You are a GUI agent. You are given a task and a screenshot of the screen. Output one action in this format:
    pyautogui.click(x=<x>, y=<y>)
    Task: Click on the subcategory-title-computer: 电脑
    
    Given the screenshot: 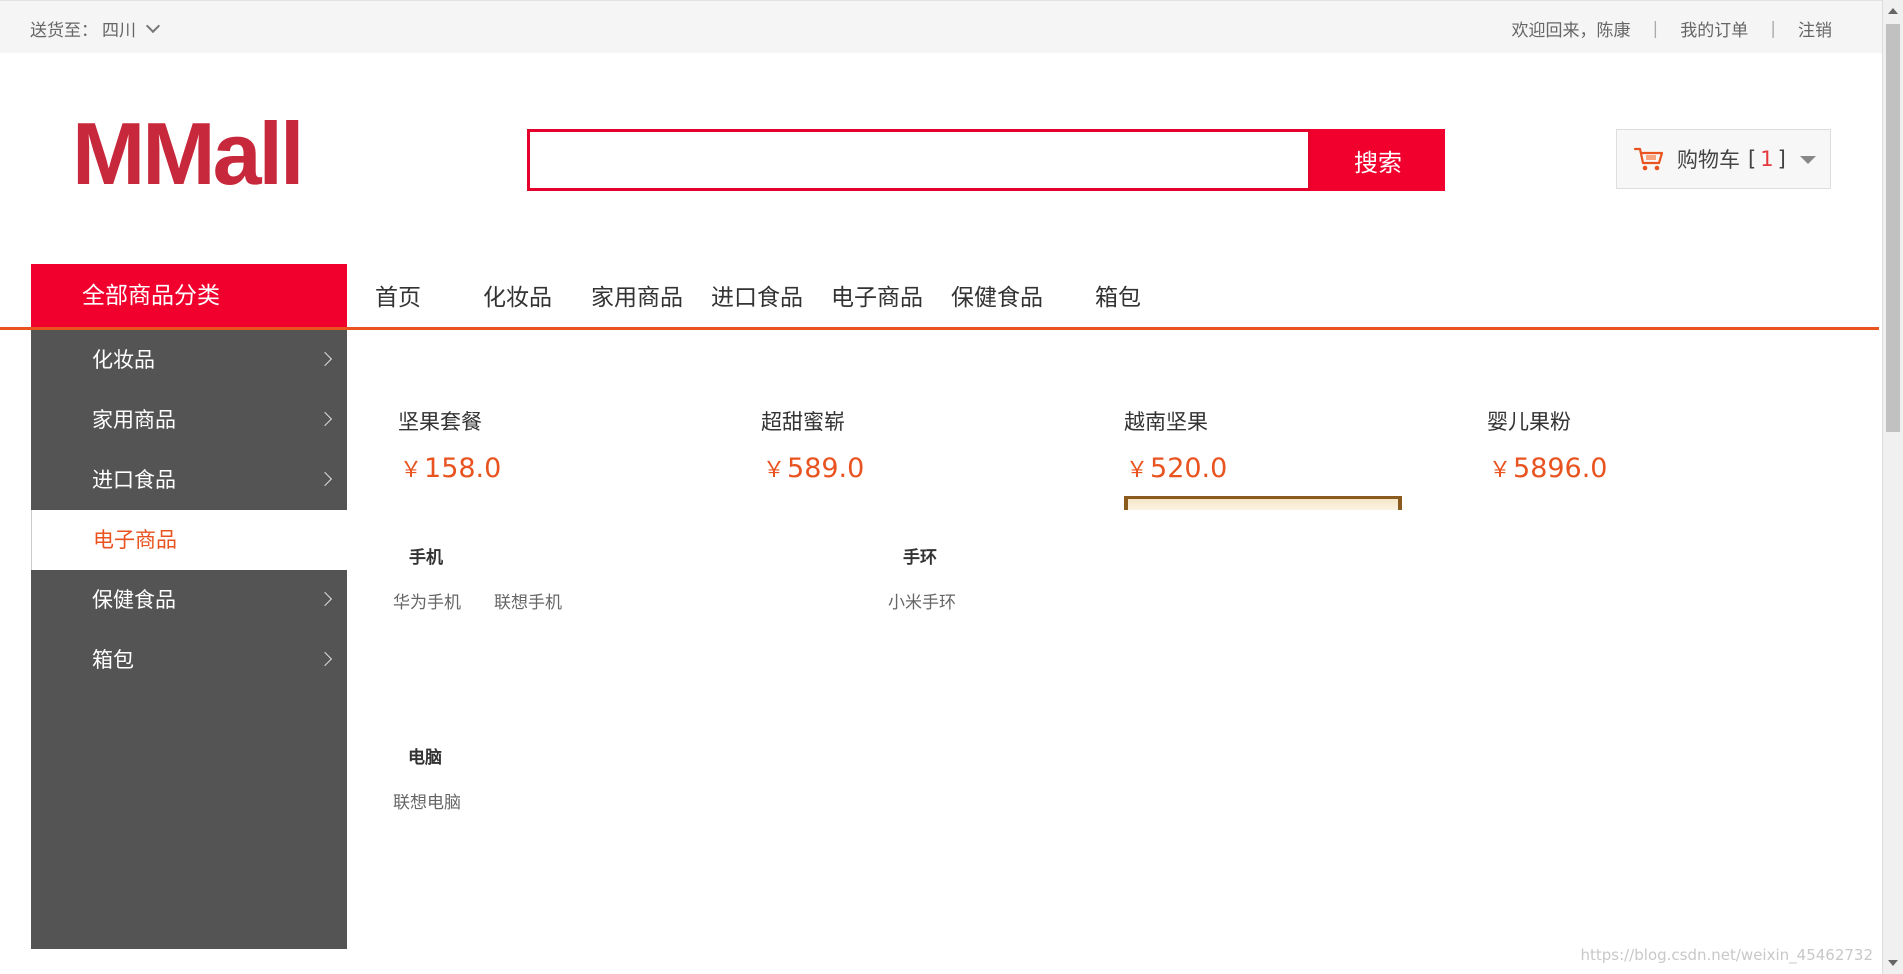 What is the action you would take?
    pyautogui.click(x=425, y=758)
    